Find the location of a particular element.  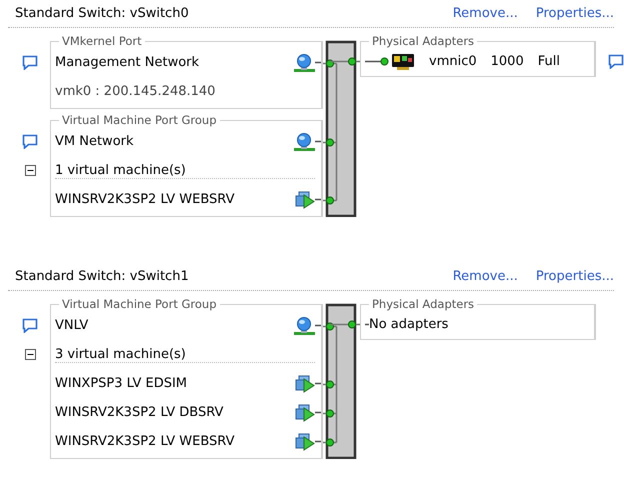

network-card-icon is located at coordinates (403, 61).